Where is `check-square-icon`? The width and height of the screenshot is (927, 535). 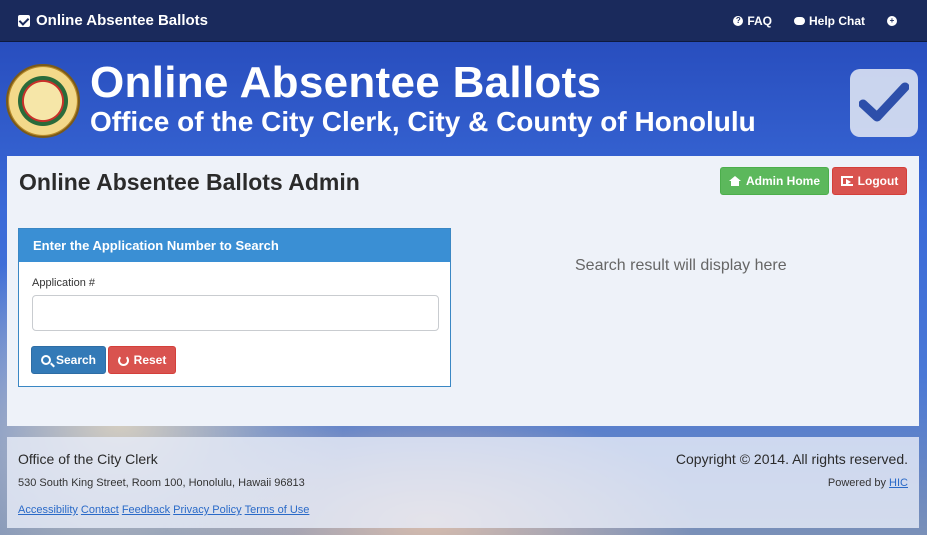
check-square-icon is located at coordinates (24, 20).